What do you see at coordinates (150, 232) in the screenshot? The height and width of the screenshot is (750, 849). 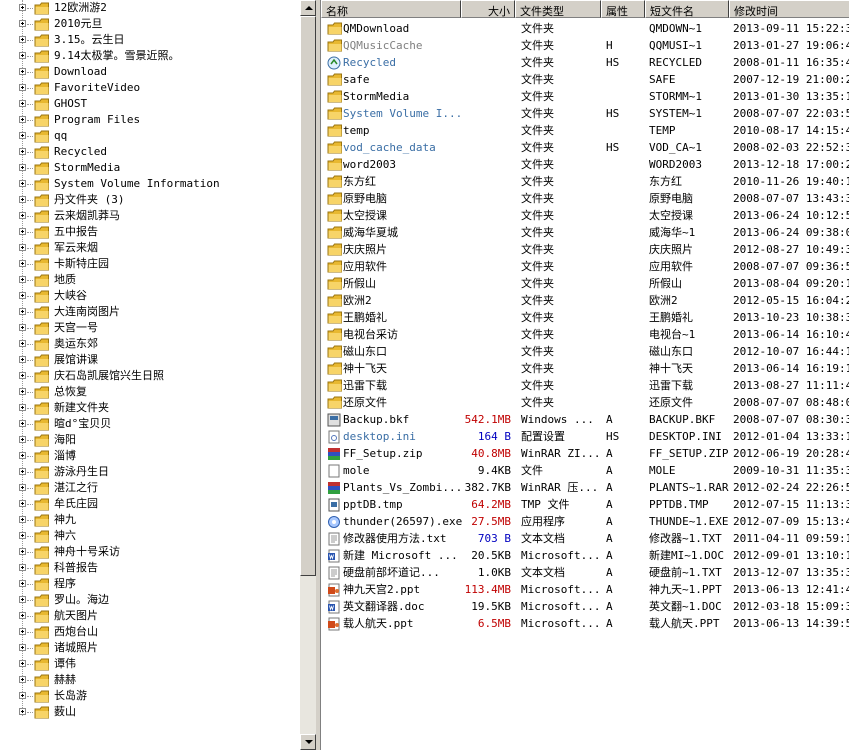 I see `tree-node: 五中报告` at bounding box center [150, 232].